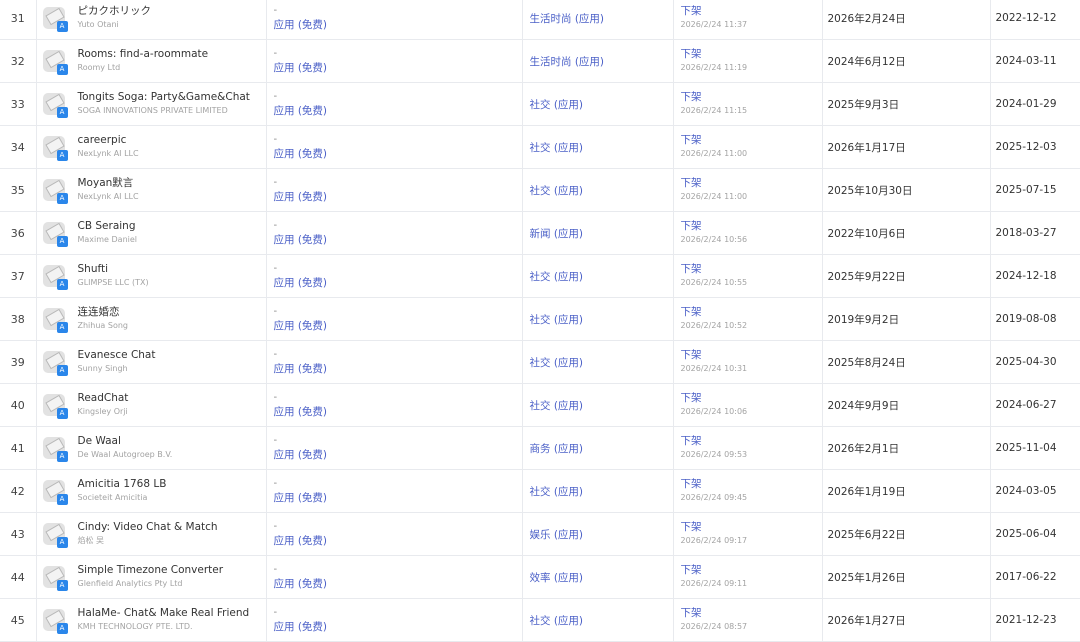 Image resolution: width=1080 pixels, height=642 pixels. Describe the element at coordinates (164, 97) in the screenshot. I see `app-name-link: Tongits Soga: Party&Game&Chat` at that location.